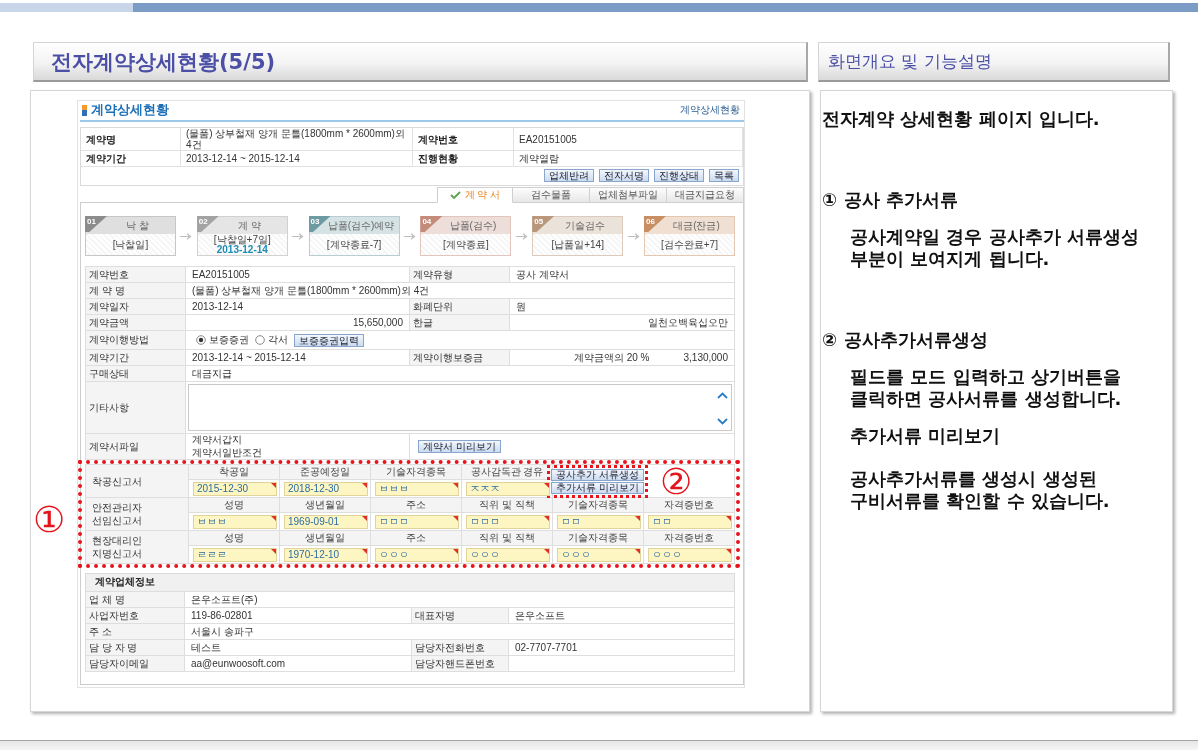 This screenshot has height=750, width=1198. Describe the element at coordinates (569, 175) in the screenshot. I see `action-button: 업체반려` at that location.